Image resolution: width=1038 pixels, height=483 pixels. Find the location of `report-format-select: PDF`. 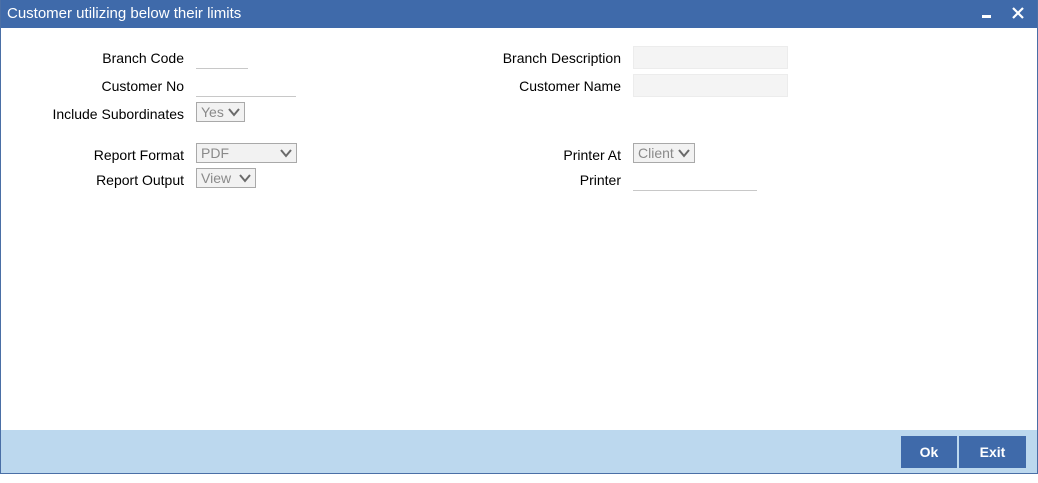

report-format-select: PDF is located at coordinates (246, 153).